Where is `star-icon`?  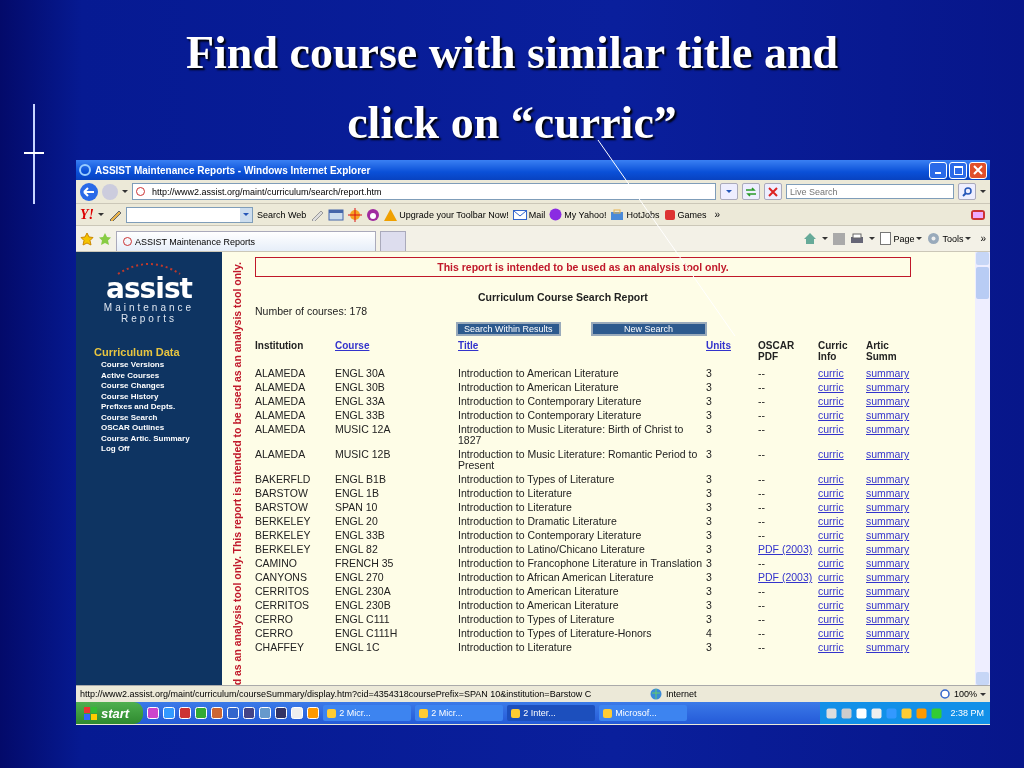 star-icon is located at coordinates (87, 238).